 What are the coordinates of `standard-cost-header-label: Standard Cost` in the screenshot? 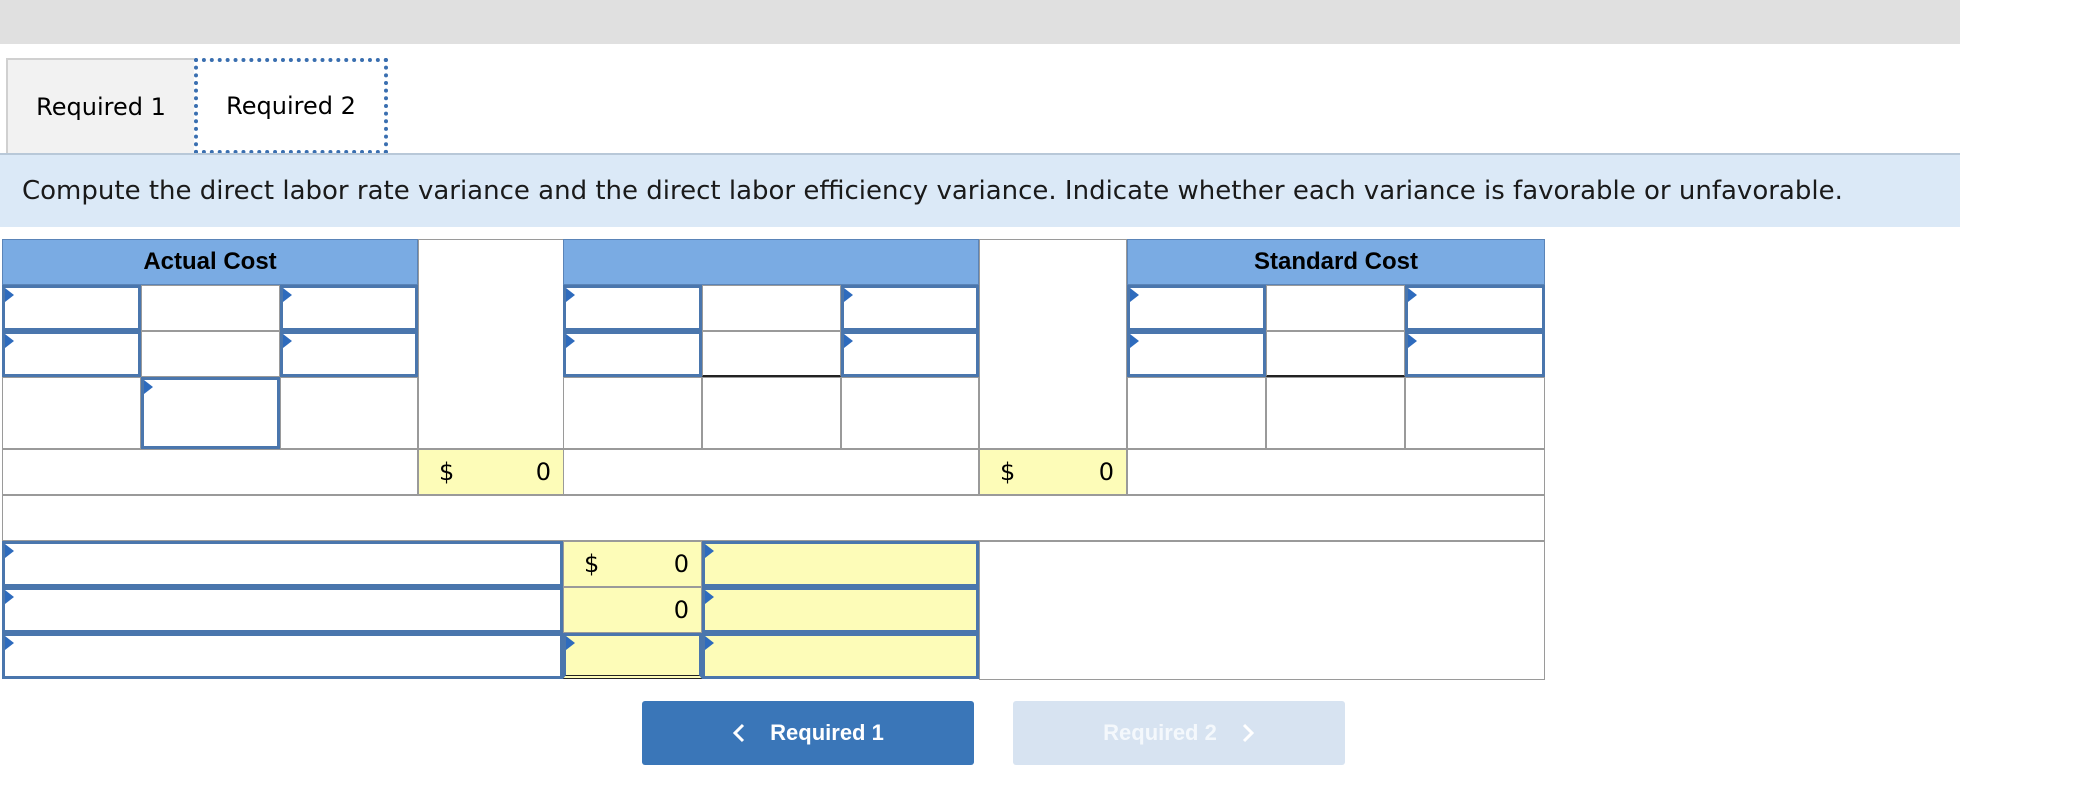 It's located at (1335, 261).